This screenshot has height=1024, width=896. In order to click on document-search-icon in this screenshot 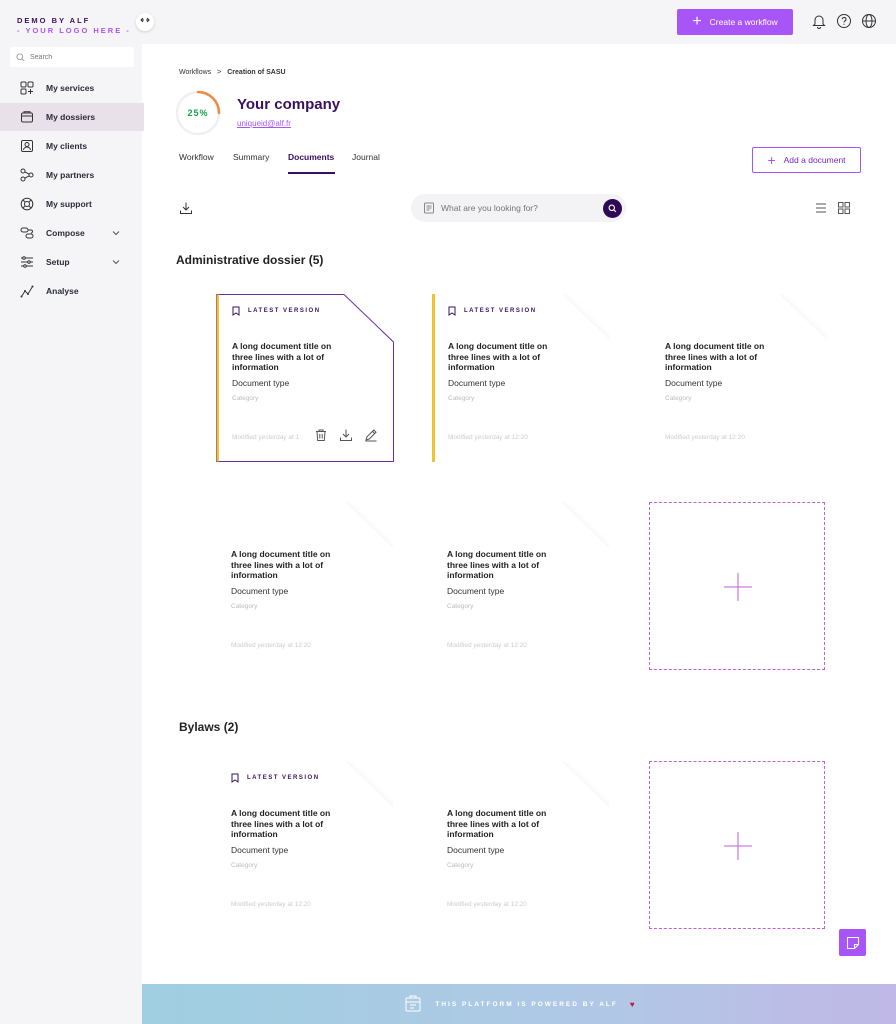, I will do `click(429, 208)`.